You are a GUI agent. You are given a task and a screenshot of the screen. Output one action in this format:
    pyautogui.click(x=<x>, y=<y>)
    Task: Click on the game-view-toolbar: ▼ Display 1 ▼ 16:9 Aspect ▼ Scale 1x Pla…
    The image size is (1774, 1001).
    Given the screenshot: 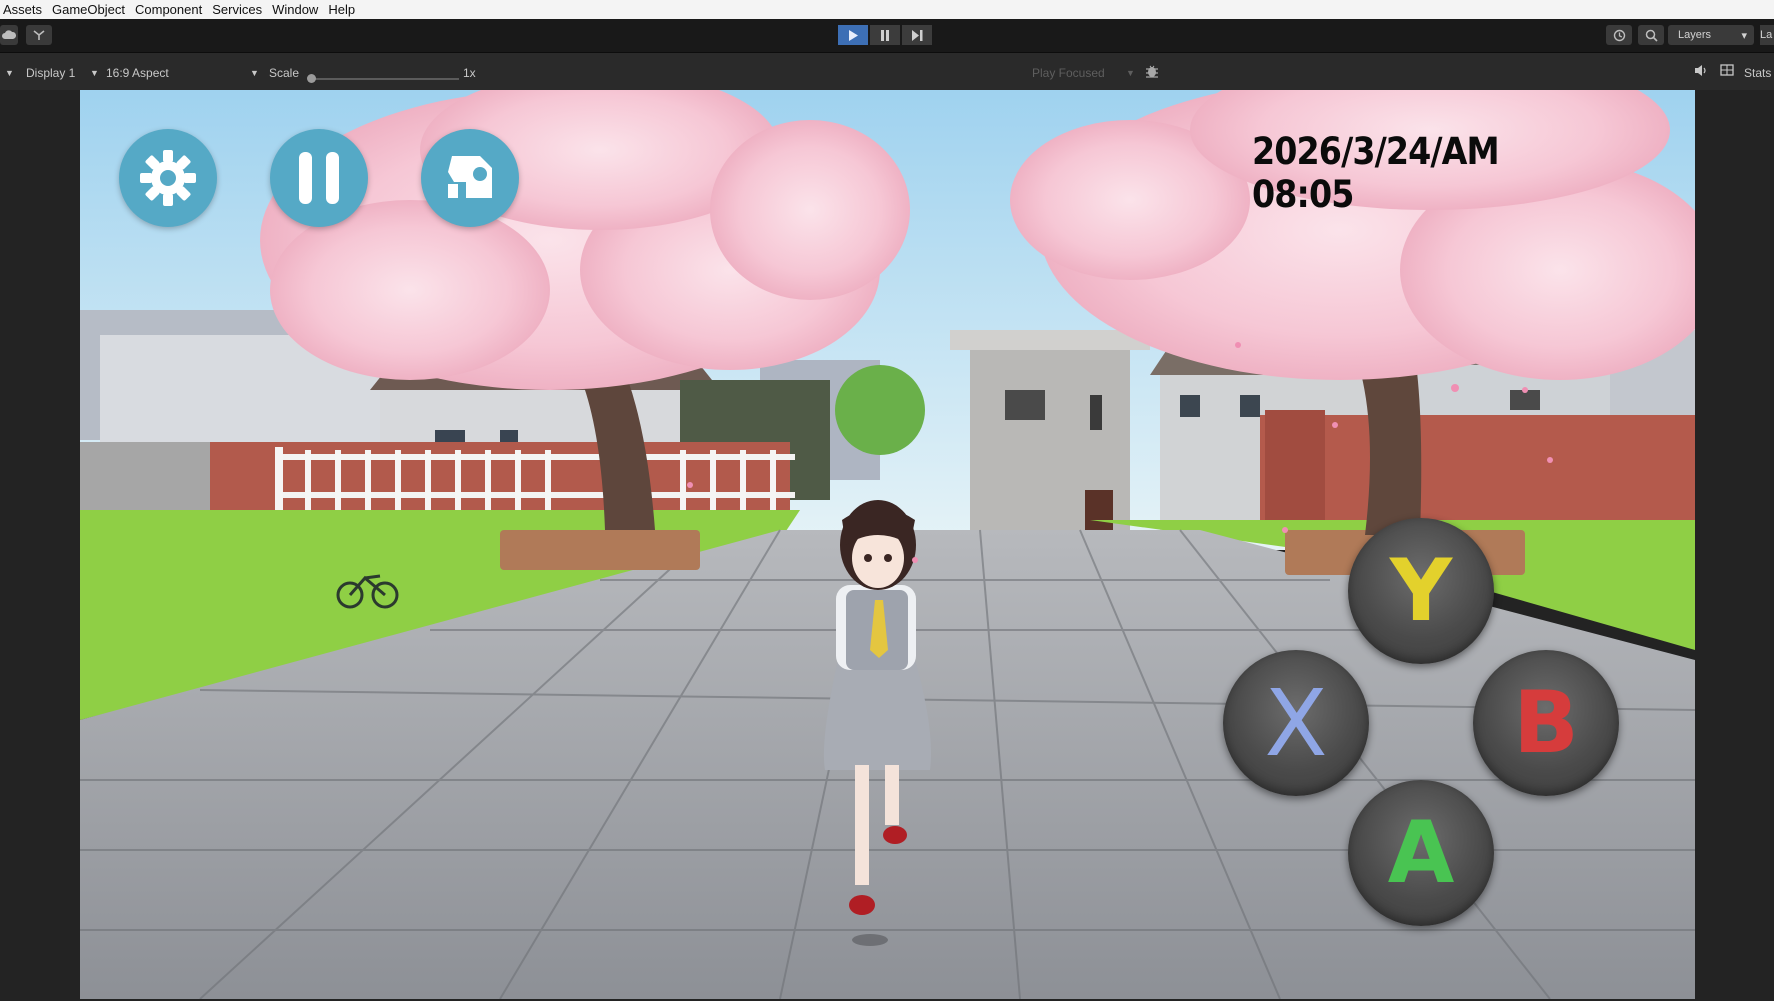 What is the action you would take?
    pyautogui.click(x=887, y=71)
    